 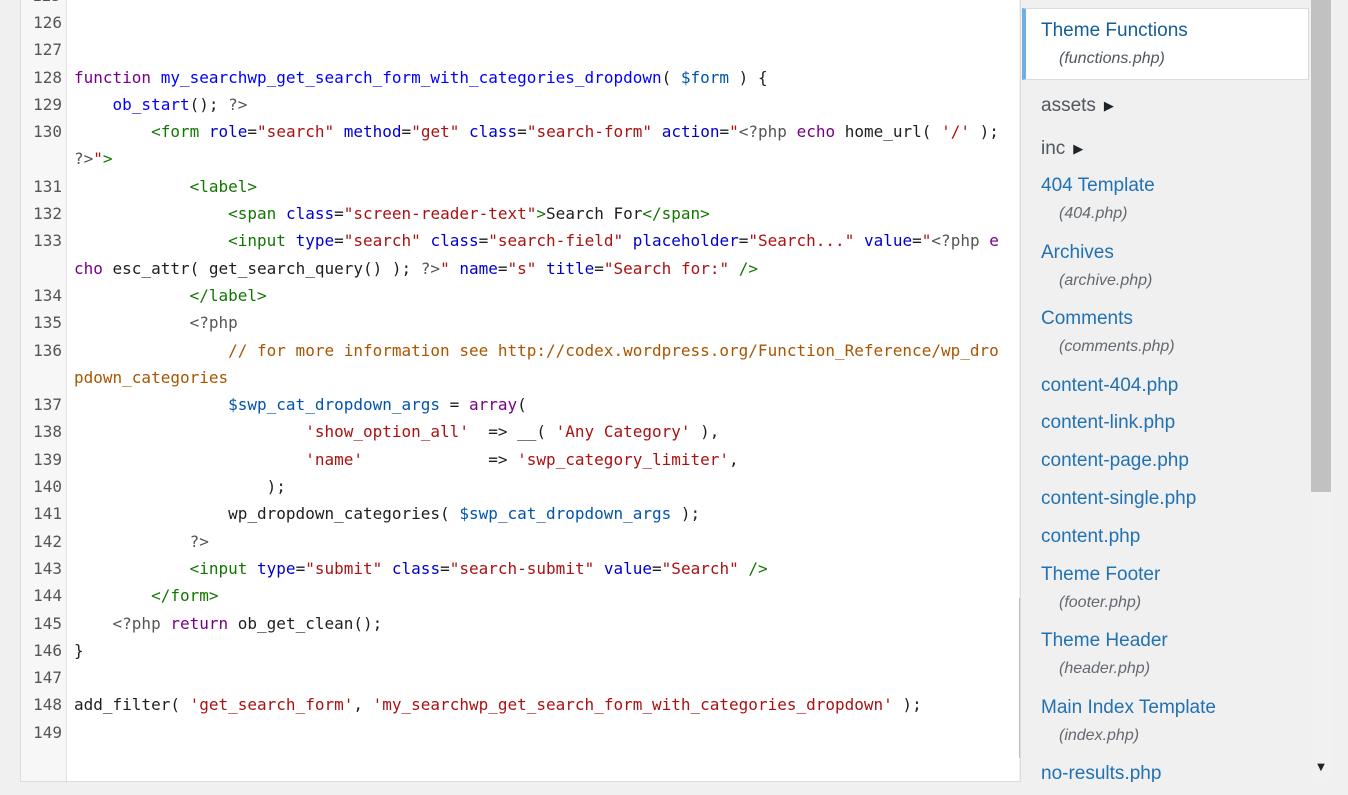 What do you see at coordinates (47, 568) in the screenshot?
I see `line-number: 143` at bounding box center [47, 568].